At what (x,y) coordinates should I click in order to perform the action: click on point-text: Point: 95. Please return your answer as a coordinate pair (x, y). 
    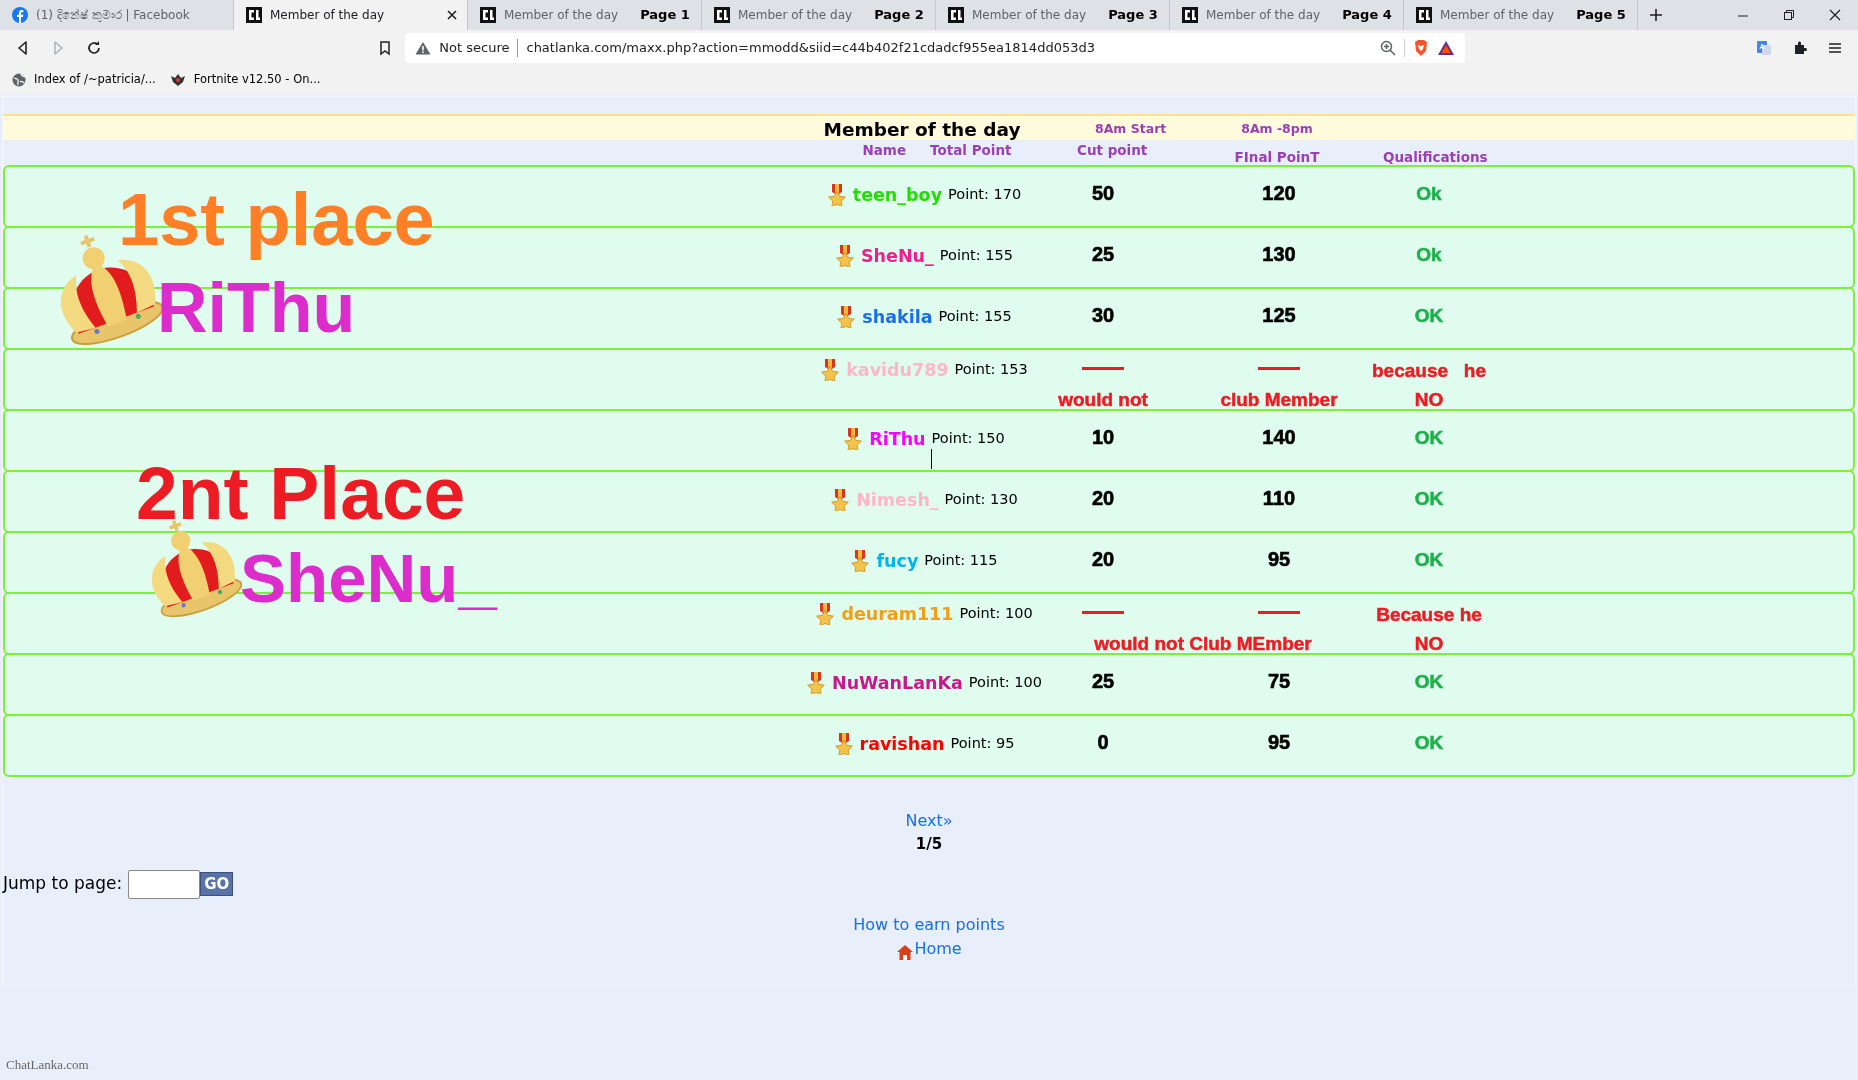
    Looking at the image, I should click on (982, 743).